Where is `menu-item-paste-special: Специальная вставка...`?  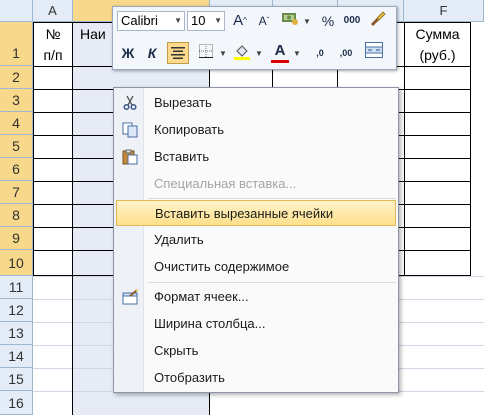 menu-item-paste-special: Специальная вставка... is located at coordinates (256, 184).